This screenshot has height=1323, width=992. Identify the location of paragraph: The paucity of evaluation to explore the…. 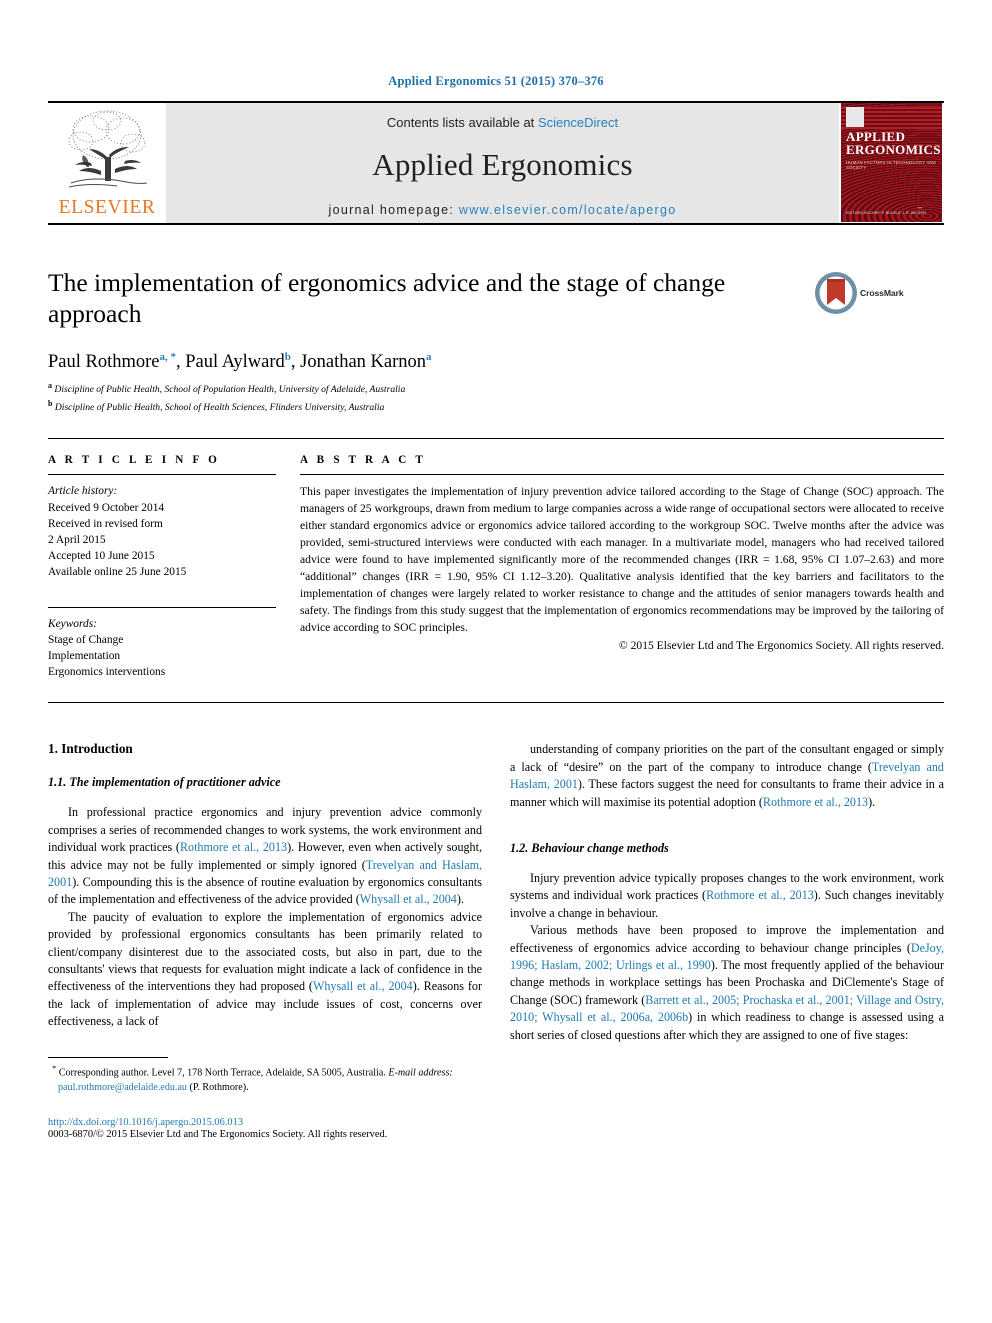
(265, 969).